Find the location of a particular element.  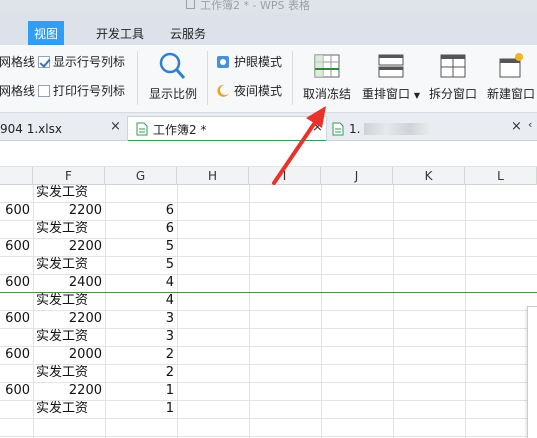

doc-tab-1: 904 1.xlsx × is located at coordinates (63, 128).